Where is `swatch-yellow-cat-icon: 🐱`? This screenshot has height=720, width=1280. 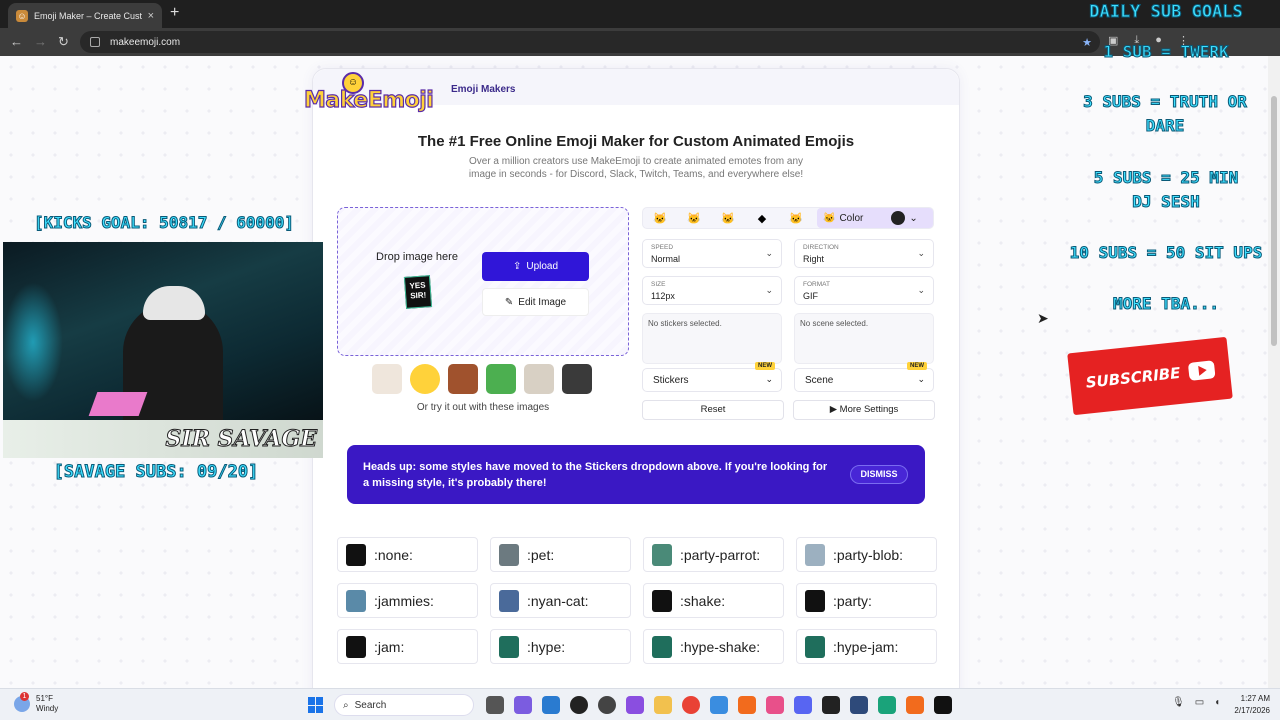 swatch-yellow-cat-icon: 🐱 is located at coordinates (728, 218).